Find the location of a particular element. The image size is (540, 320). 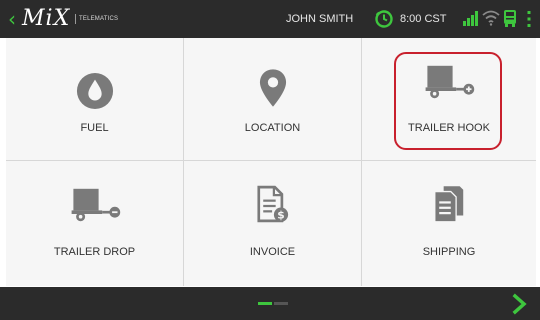

selection-highlight is located at coordinates (448, 101).